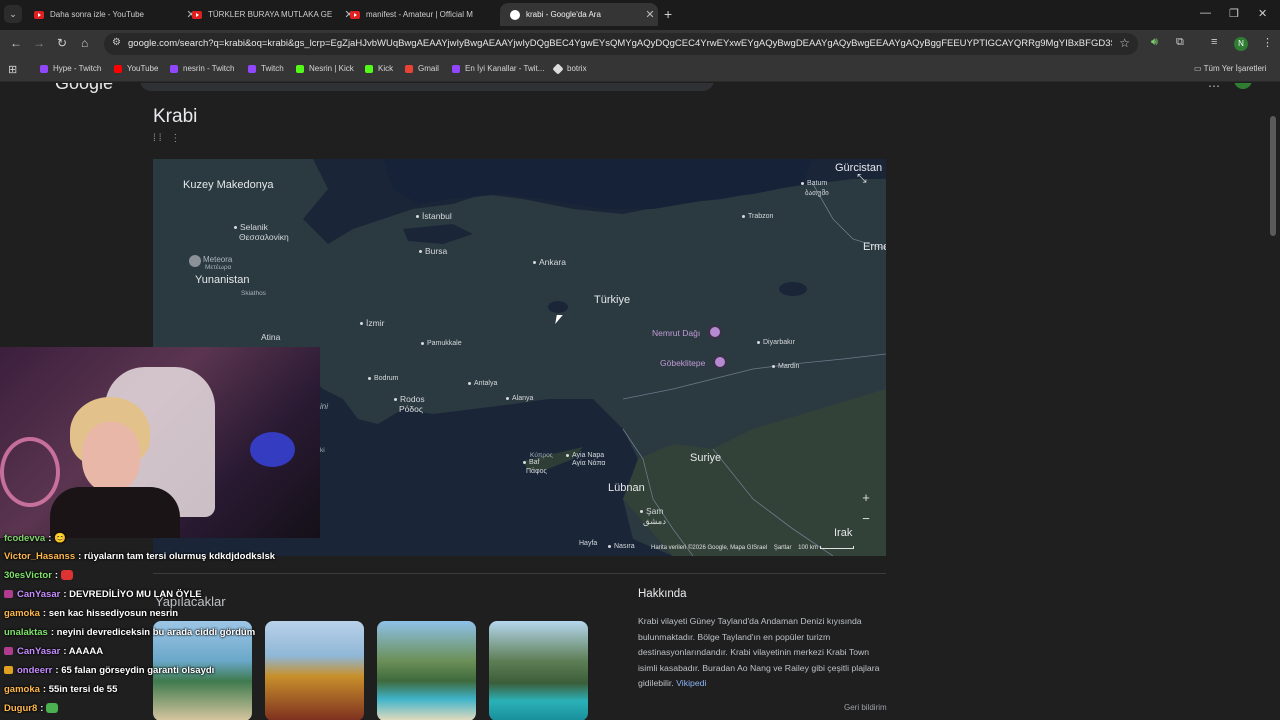 The height and width of the screenshot is (720, 1280). What do you see at coordinates (682, 363) in the screenshot?
I see `poi-gobeklitepe: Göbeklitepe` at bounding box center [682, 363].